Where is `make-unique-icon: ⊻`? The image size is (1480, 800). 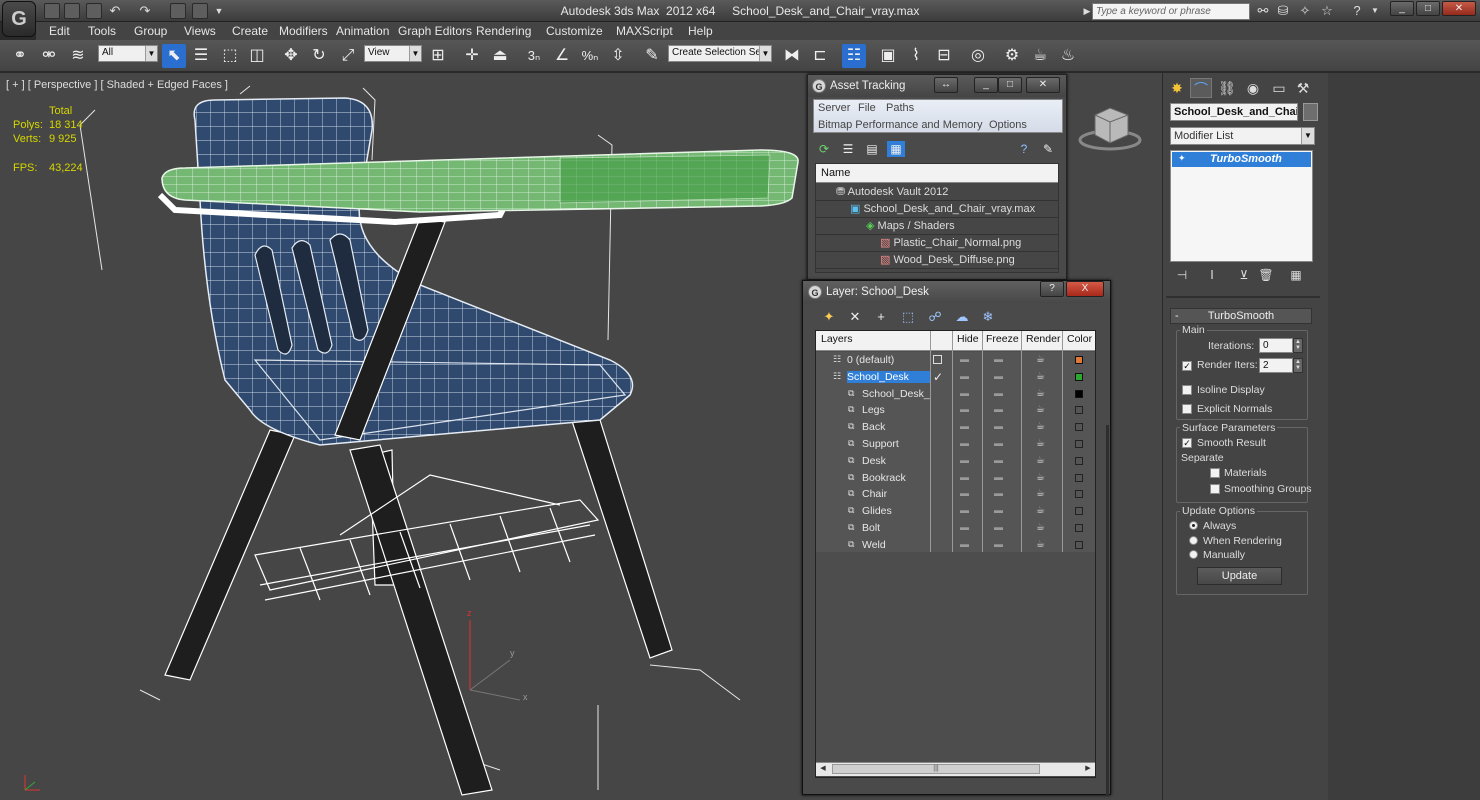
make-unique-icon: ⊻ is located at coordinates (1244, 276).